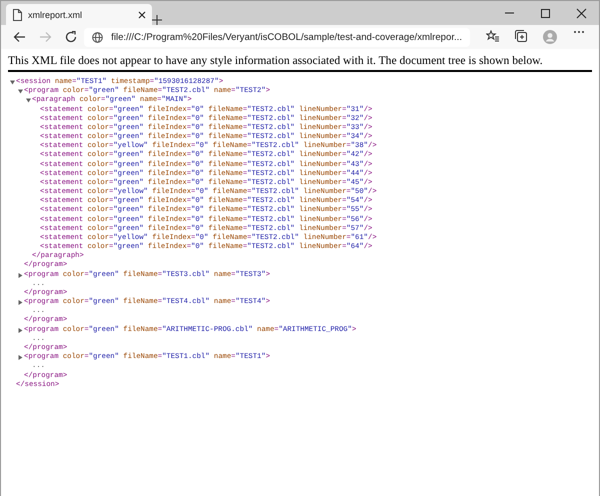 The image size is (600, 496). I want to click on tab-title: xmlreport.xml, so click(56, 15).